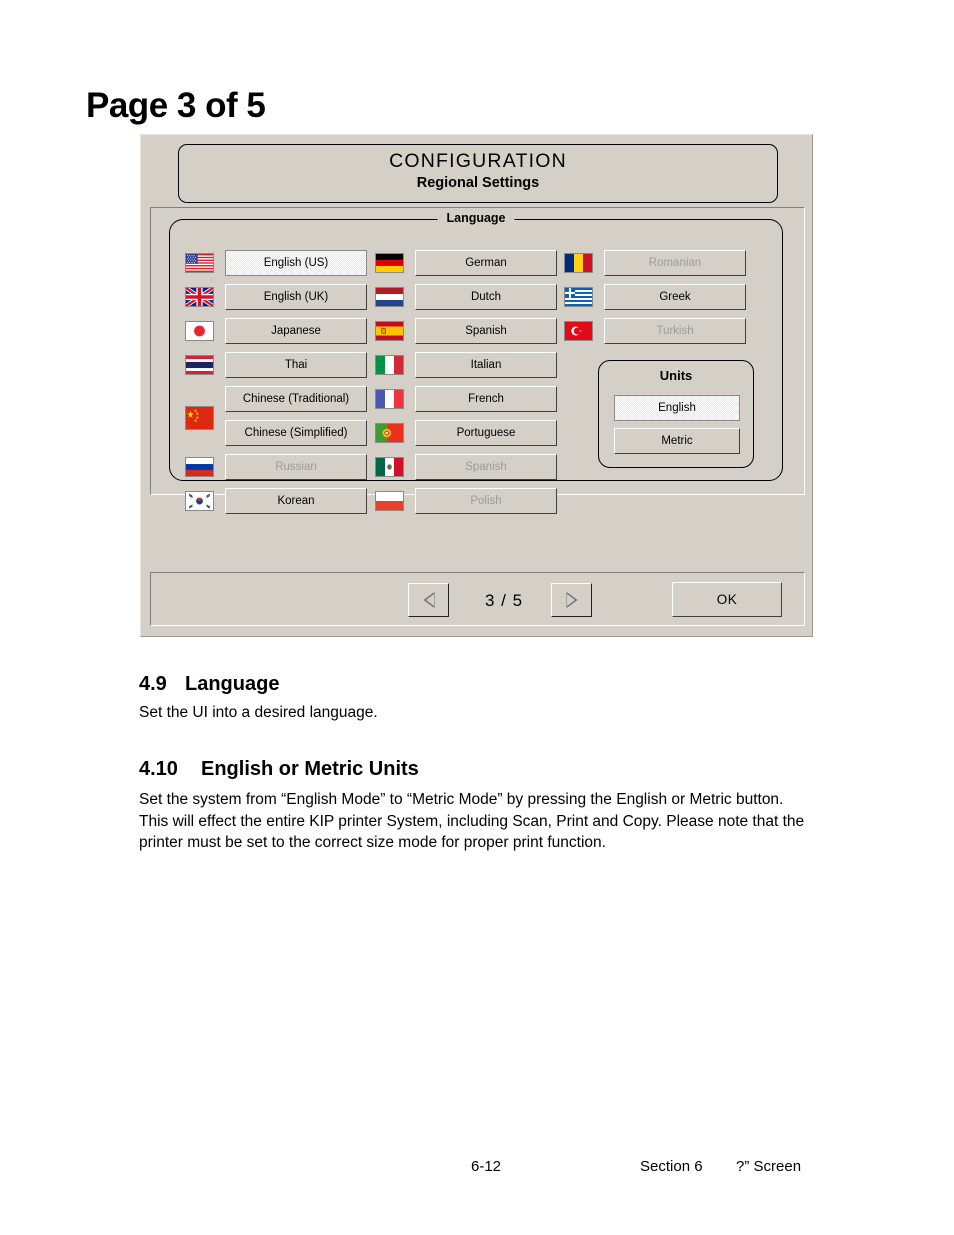 This screenshot has height=1235, width=954. What do you see at coordinates (675, 263) in the screenshot?
I see `language-button-romanian: Romanian` at bounding box center [675, 263].